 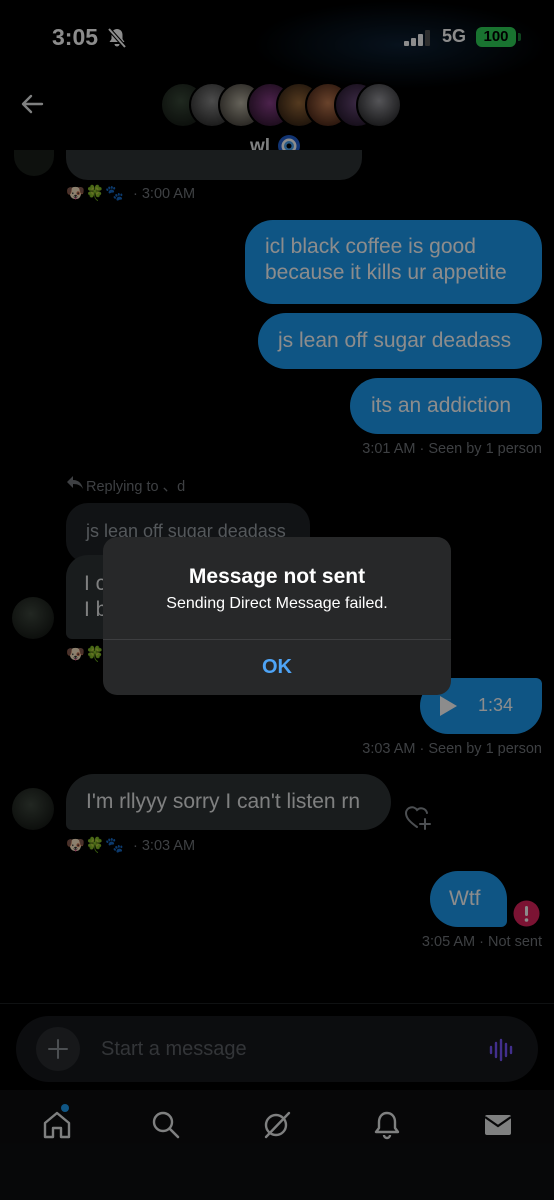 What do you see at coordinates (277, 667) in the screenshot?
I see `ok-button: OK` at bounding box center [277, 667].